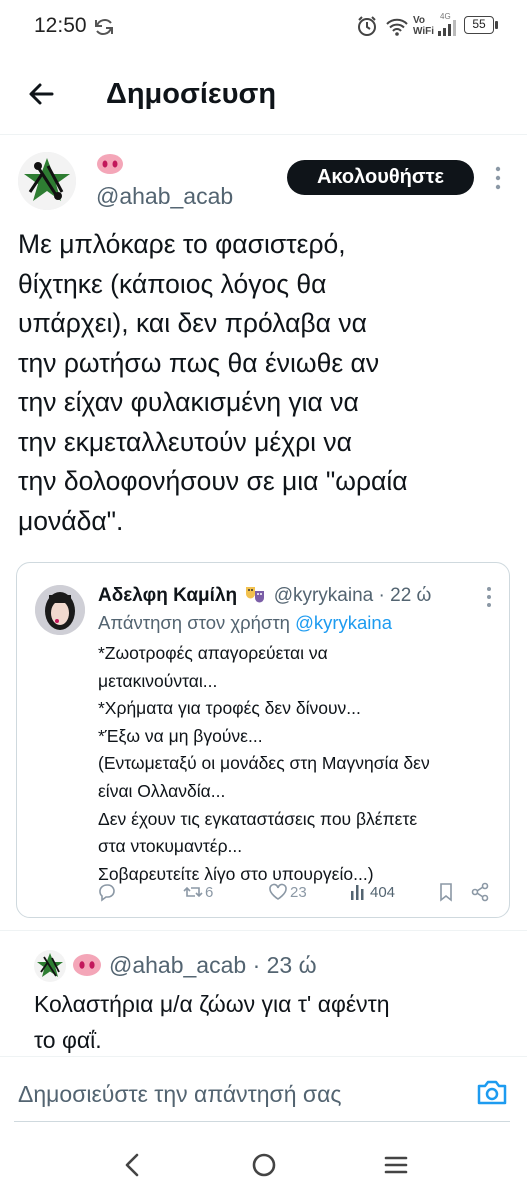  I want to click on volte-label: Vo WiFi, so click(424, 26).